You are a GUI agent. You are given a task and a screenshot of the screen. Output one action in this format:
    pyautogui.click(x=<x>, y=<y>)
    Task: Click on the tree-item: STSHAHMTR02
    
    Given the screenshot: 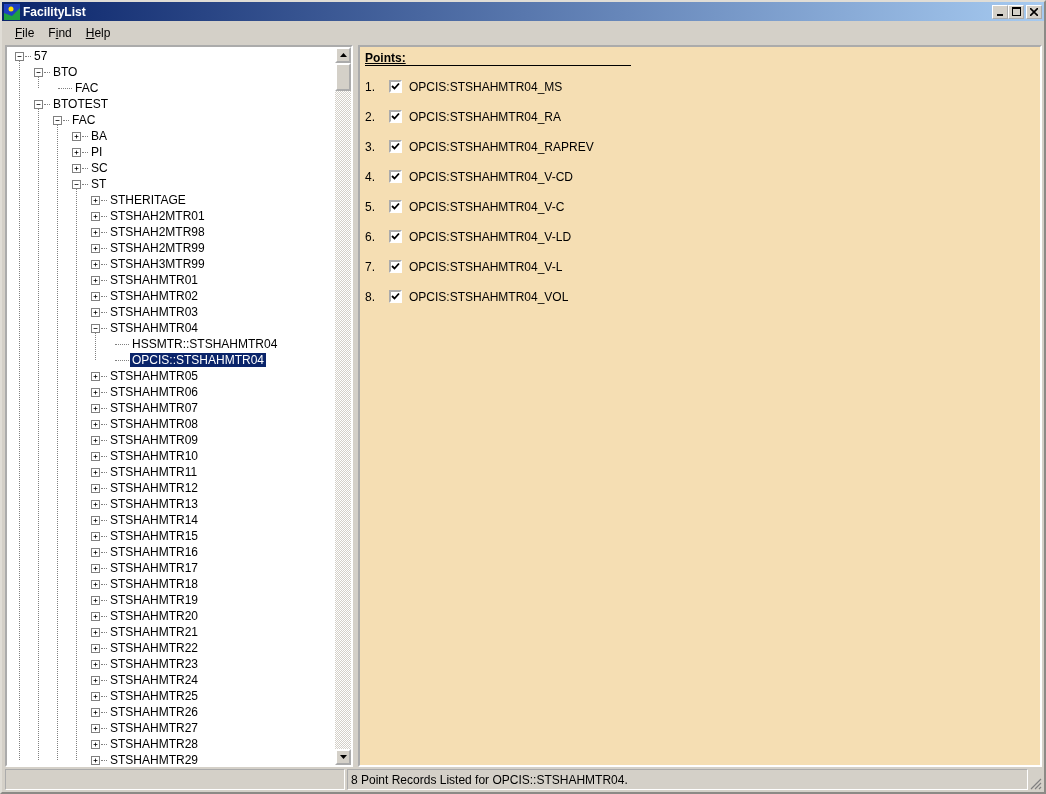 What is the action you would take?
    pyautogui.click(x=154, y=296)
    